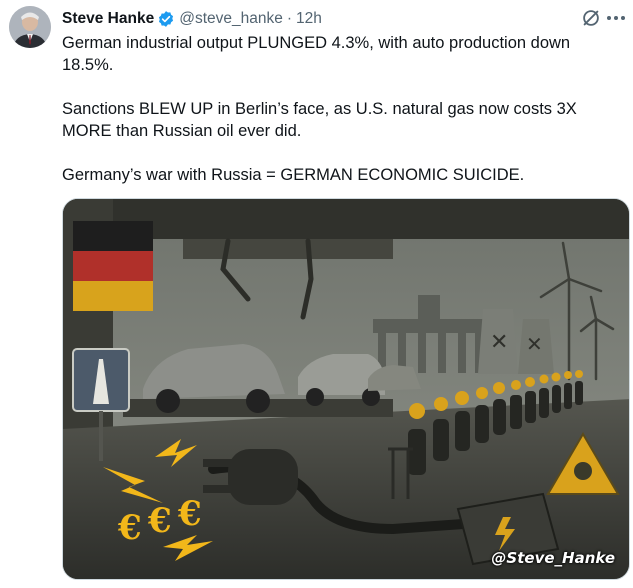 The height and width of the screenshot is (588, 633). What do you see at coordinates (166, 19) in the screenshot?
I see `verified-badge-icon` at bounding box center [166, 19].